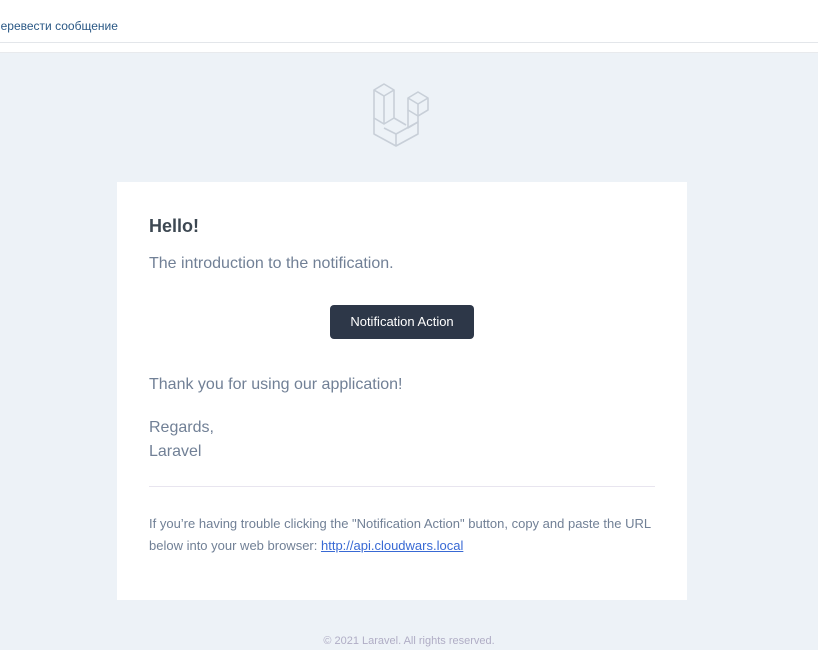 This screenshot has height=650, width=818. I want to click on regards-text: Regards,, so click(181, 427).